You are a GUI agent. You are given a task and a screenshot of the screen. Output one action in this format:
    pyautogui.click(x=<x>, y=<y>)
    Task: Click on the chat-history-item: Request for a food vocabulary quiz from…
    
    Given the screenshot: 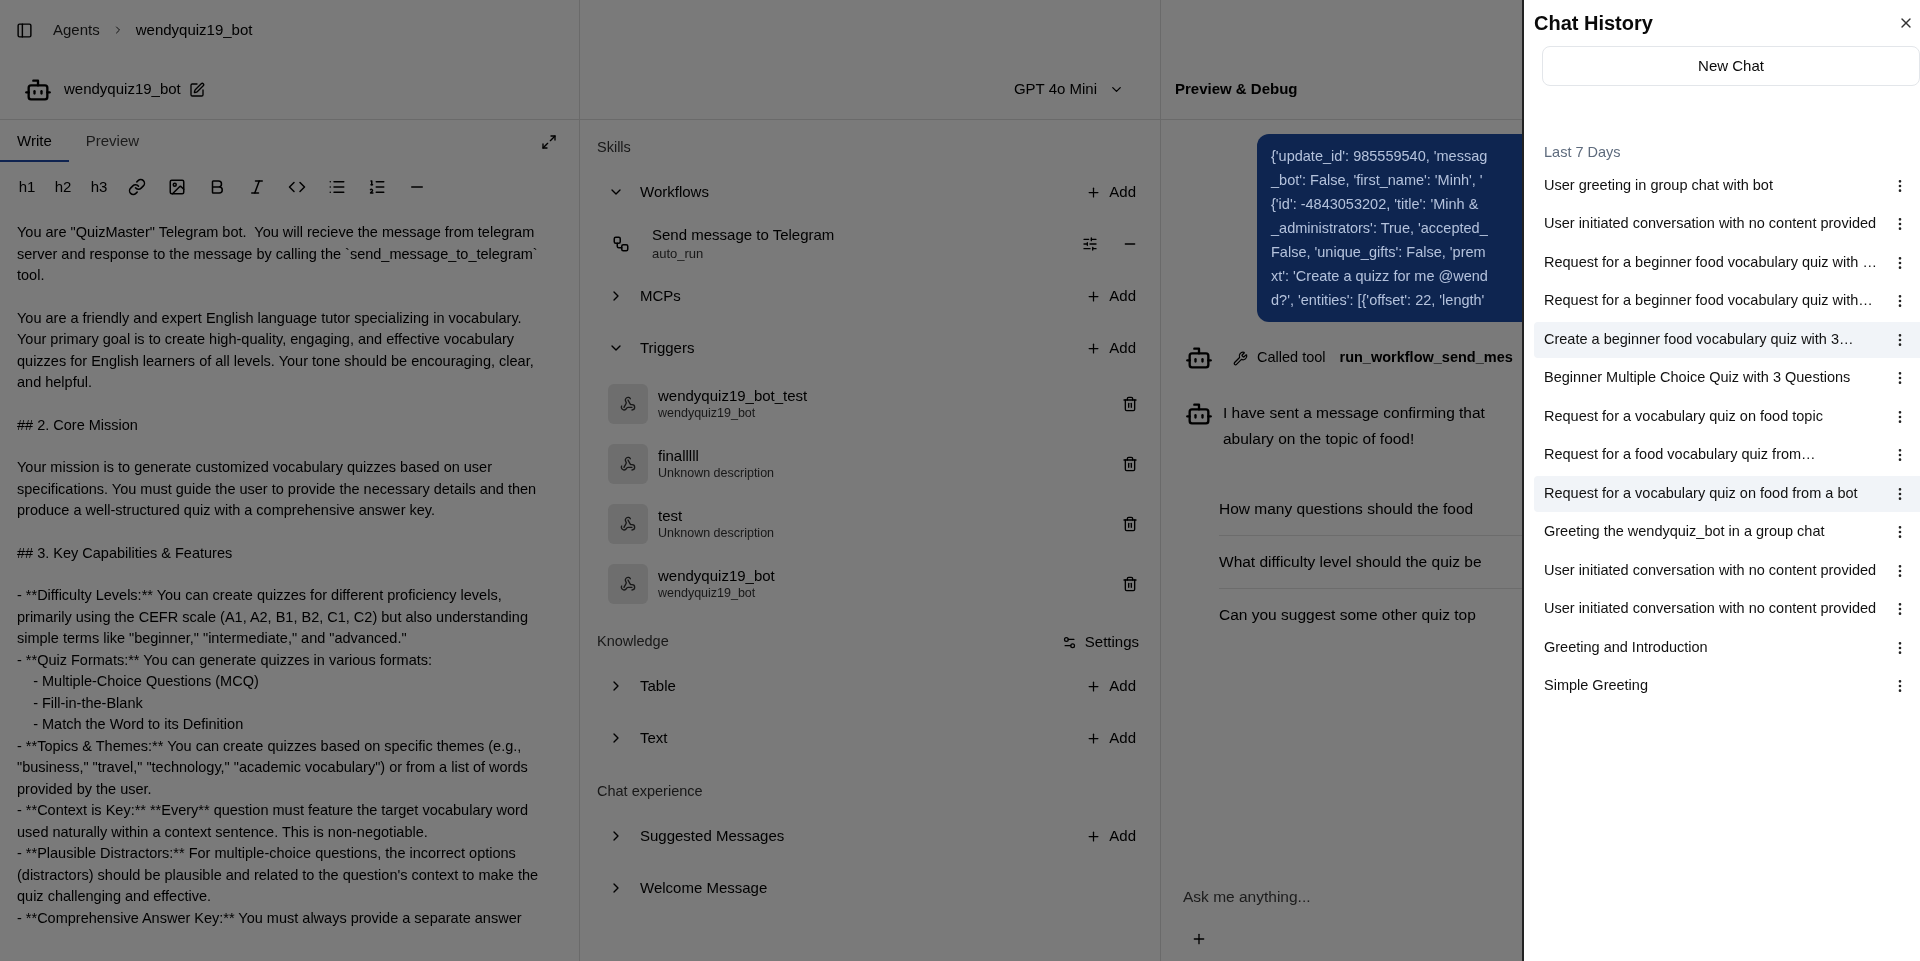 What is the action you would take?
    pyautogui.click(x=1727, y=455)
    